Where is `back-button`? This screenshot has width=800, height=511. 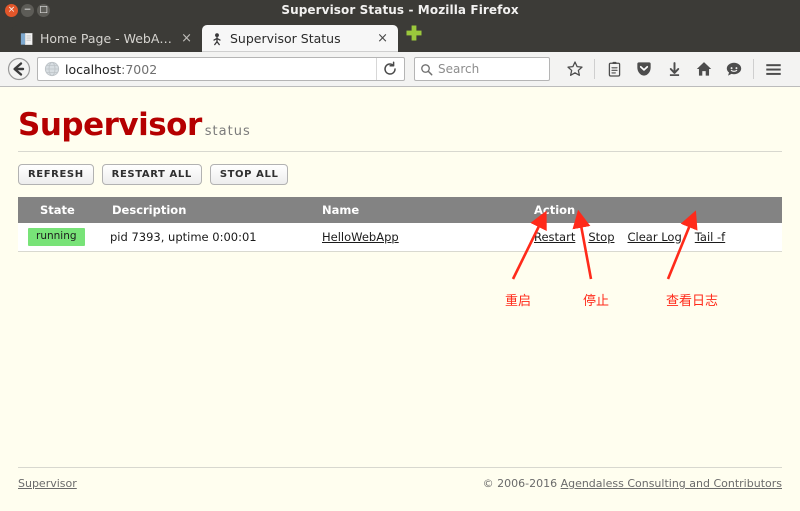 back-button is located at coordinates (19, 69).